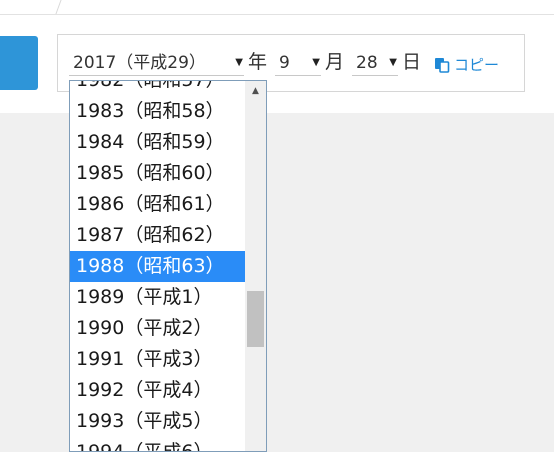 Image resolution: width=554 pixels, height=452 pixels. I want to click on year-option: 1985（昭和60）, so click(157, 173).